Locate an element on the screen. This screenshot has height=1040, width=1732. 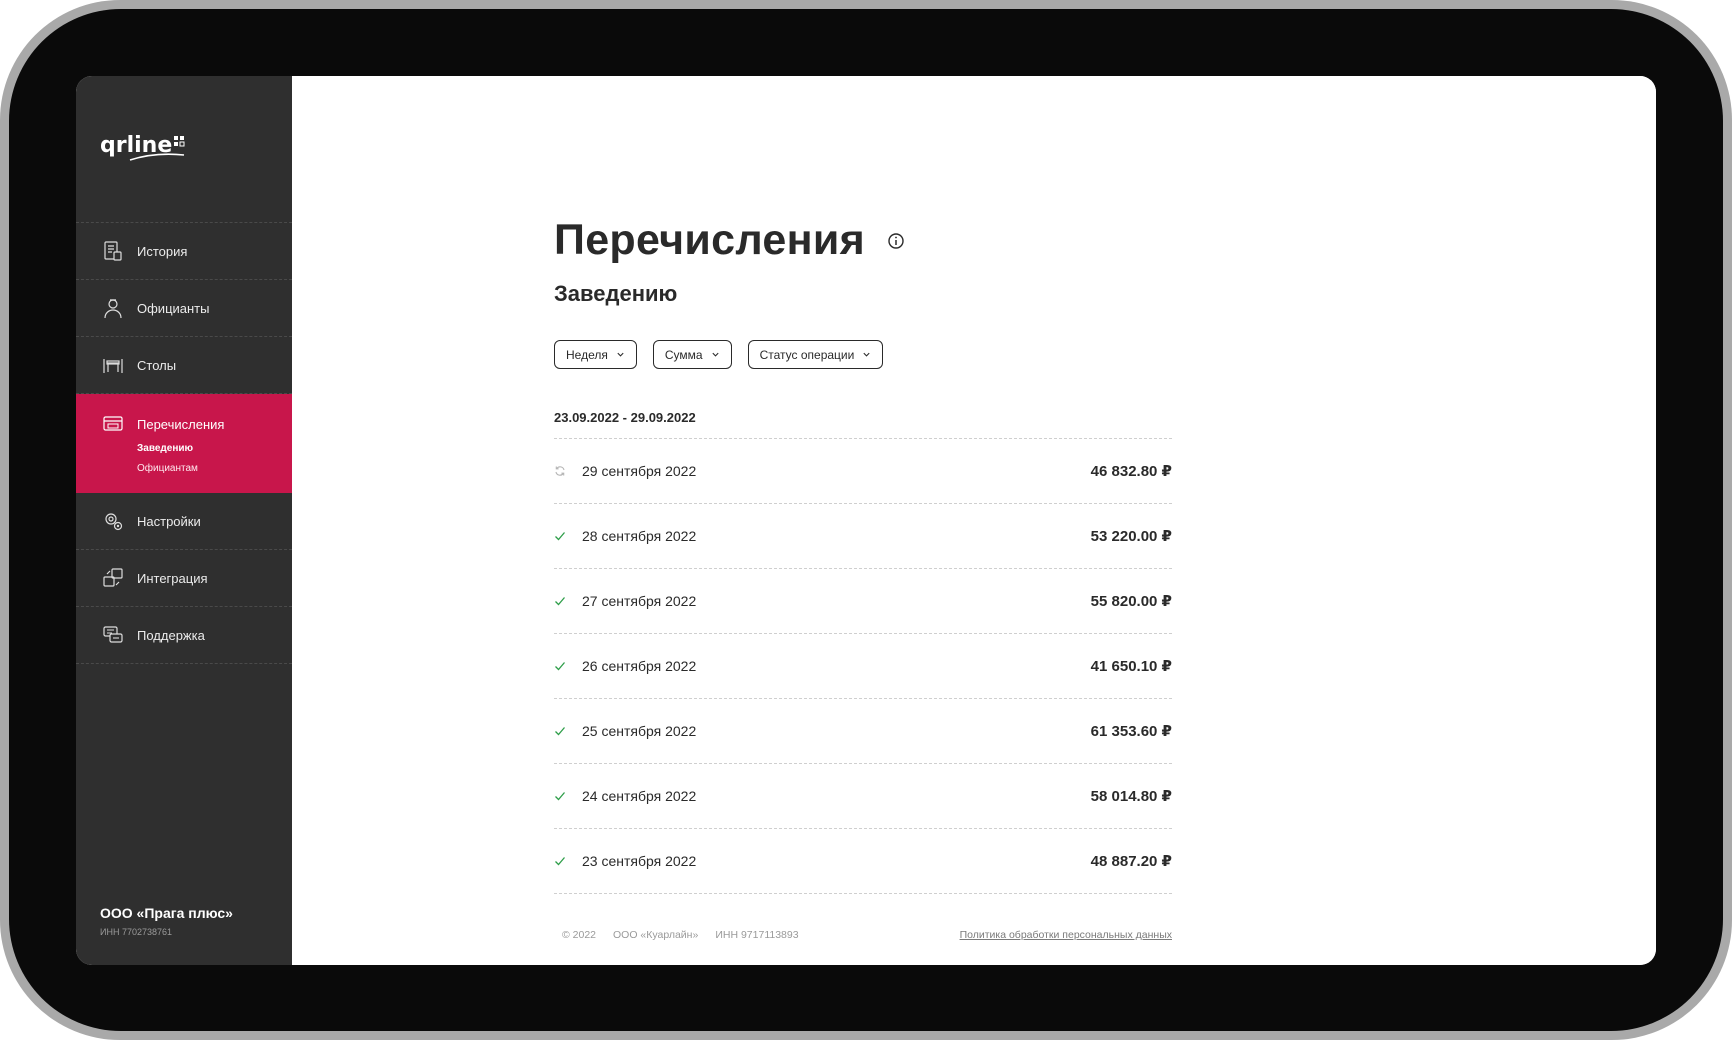
info-icon is located at coordinates (896, 241).